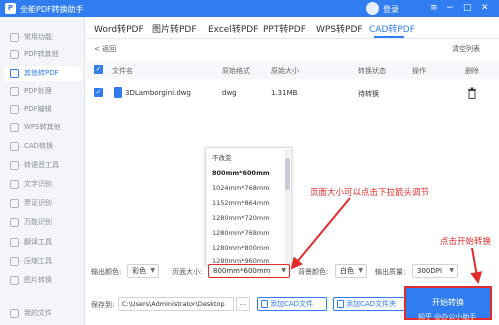 This screenshot has width=499, height=325. What do you see at coordinates (466, 49) in the screenshot?
I see `clear-list-button: 清空列表` at bounding box center [466, 49].